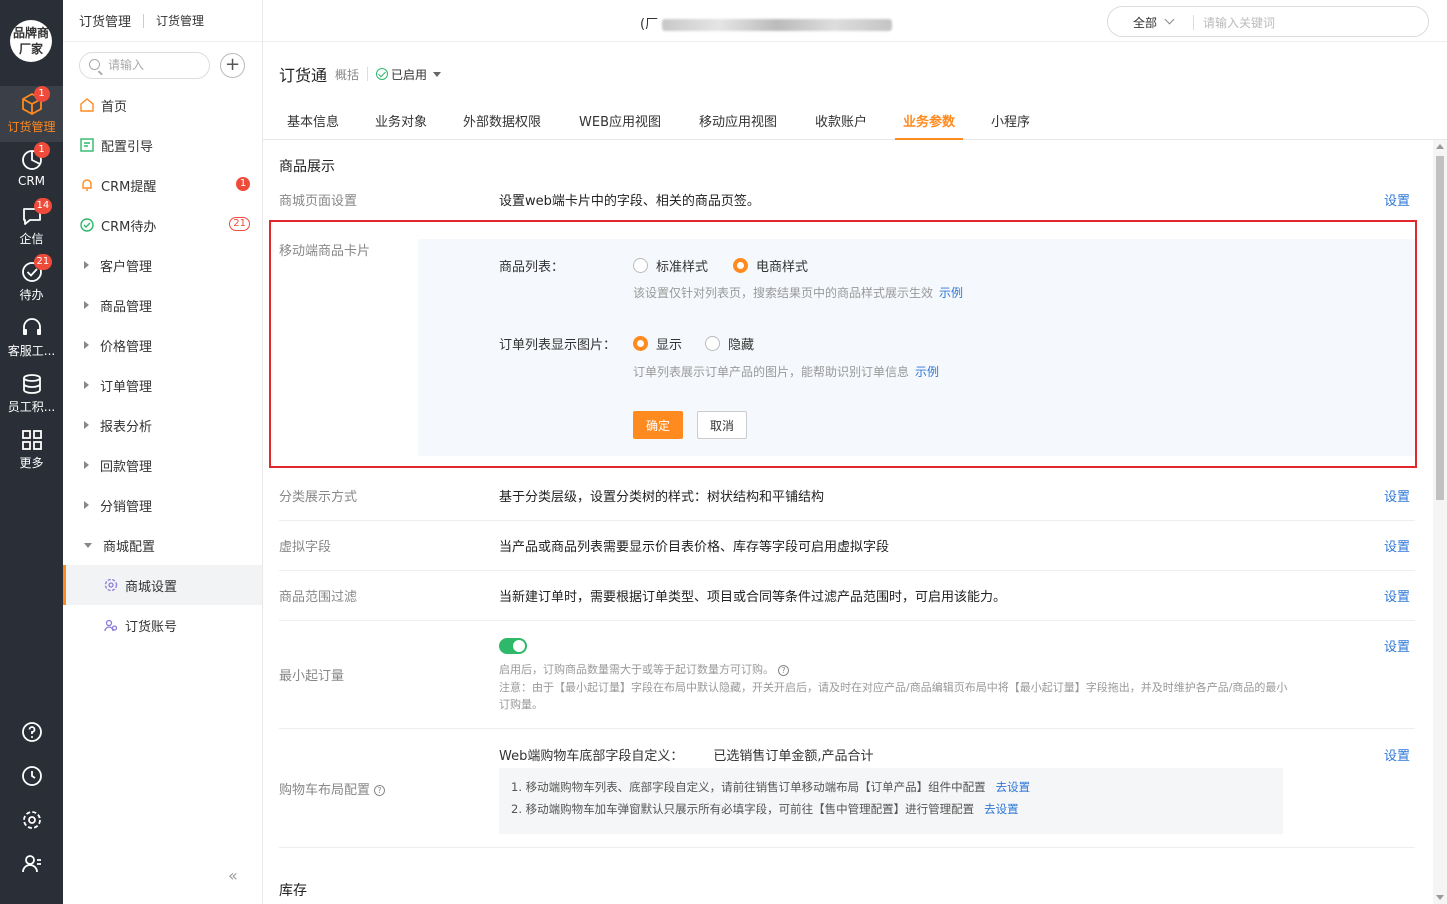 The height and width of the screenshot is (904, 1447). What do you see at coordinates (105, 22) in the screenshot?
I see `nav-title: 订货管理` at bounding box center [105, 22].